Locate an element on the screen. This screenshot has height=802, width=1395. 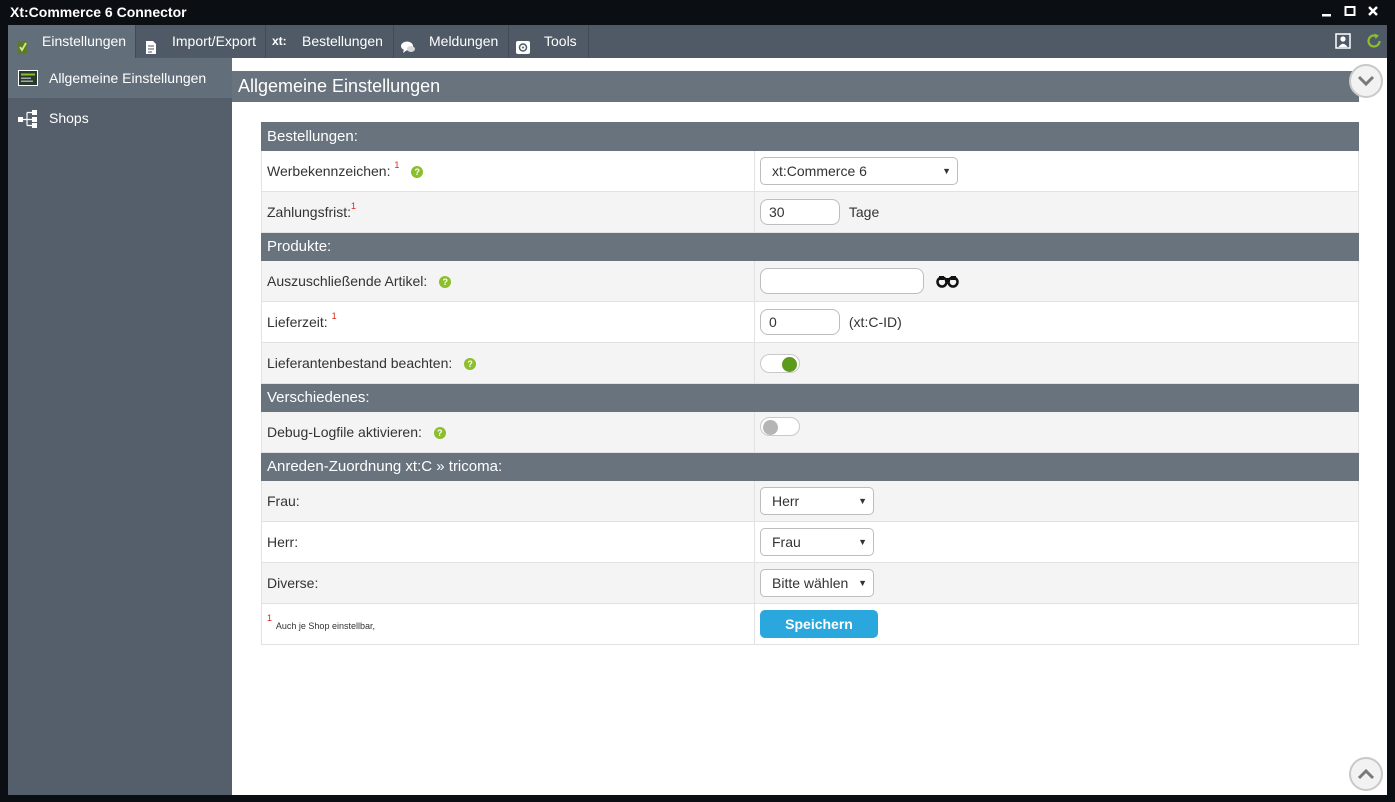
menu-meldungen: Meldungen is located at coordinates (451, 41).